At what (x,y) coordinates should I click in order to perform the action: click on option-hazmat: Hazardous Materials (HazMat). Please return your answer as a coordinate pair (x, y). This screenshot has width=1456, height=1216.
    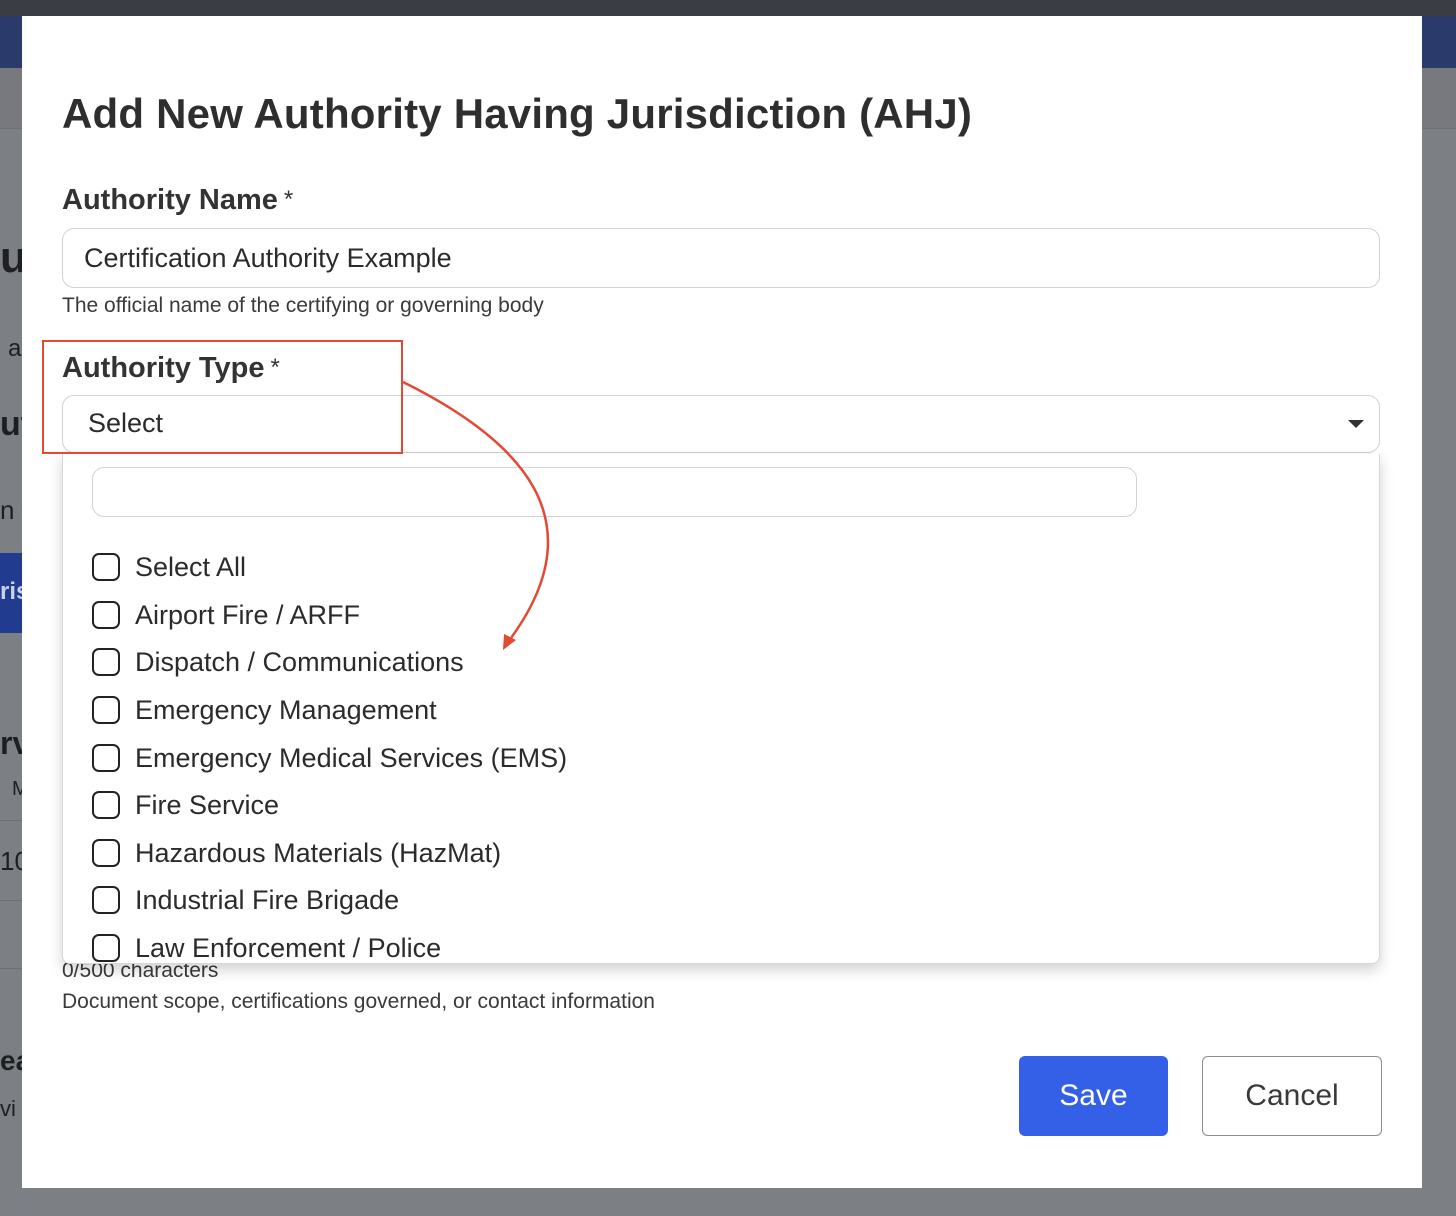
    Looking at the image, I should click on (296, 853).